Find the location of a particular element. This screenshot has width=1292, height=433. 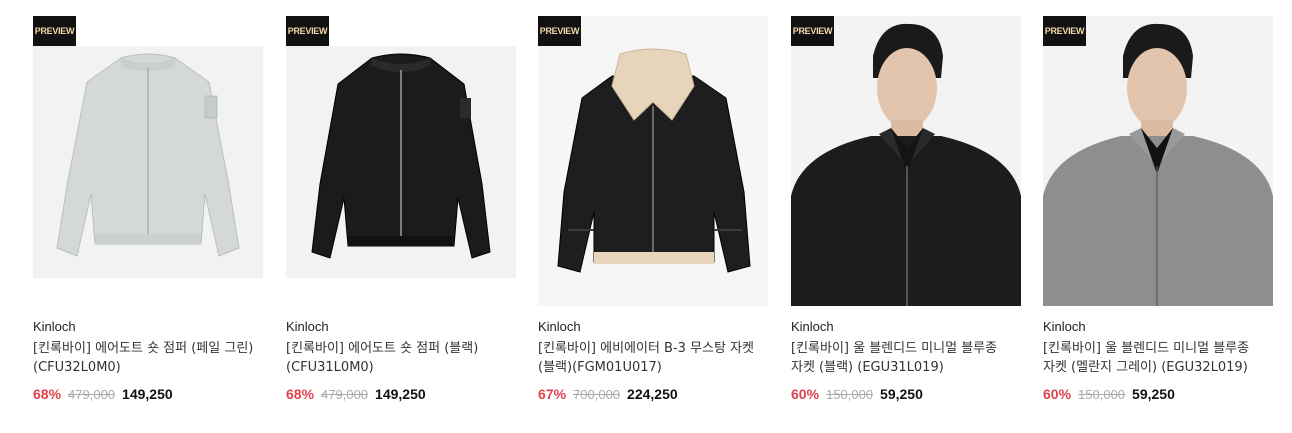

model-black-wool-blouson-image is located at coordinates (906, 161).